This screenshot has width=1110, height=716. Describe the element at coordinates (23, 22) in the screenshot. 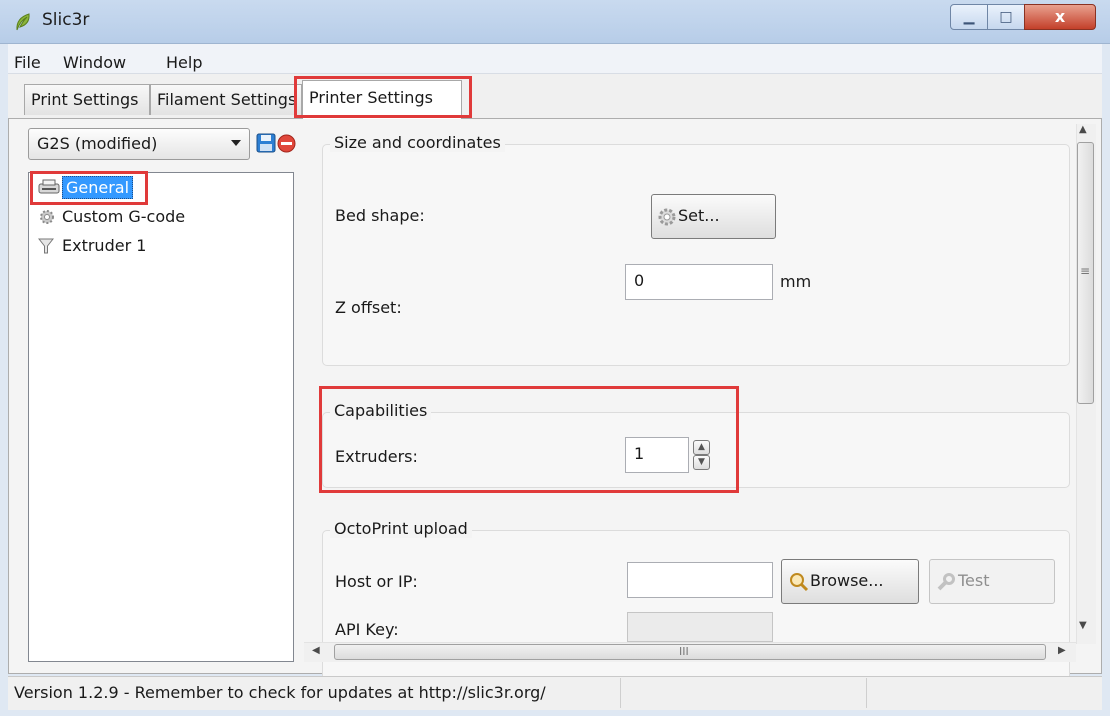

I see `slic3r-logo-icon` at that location.